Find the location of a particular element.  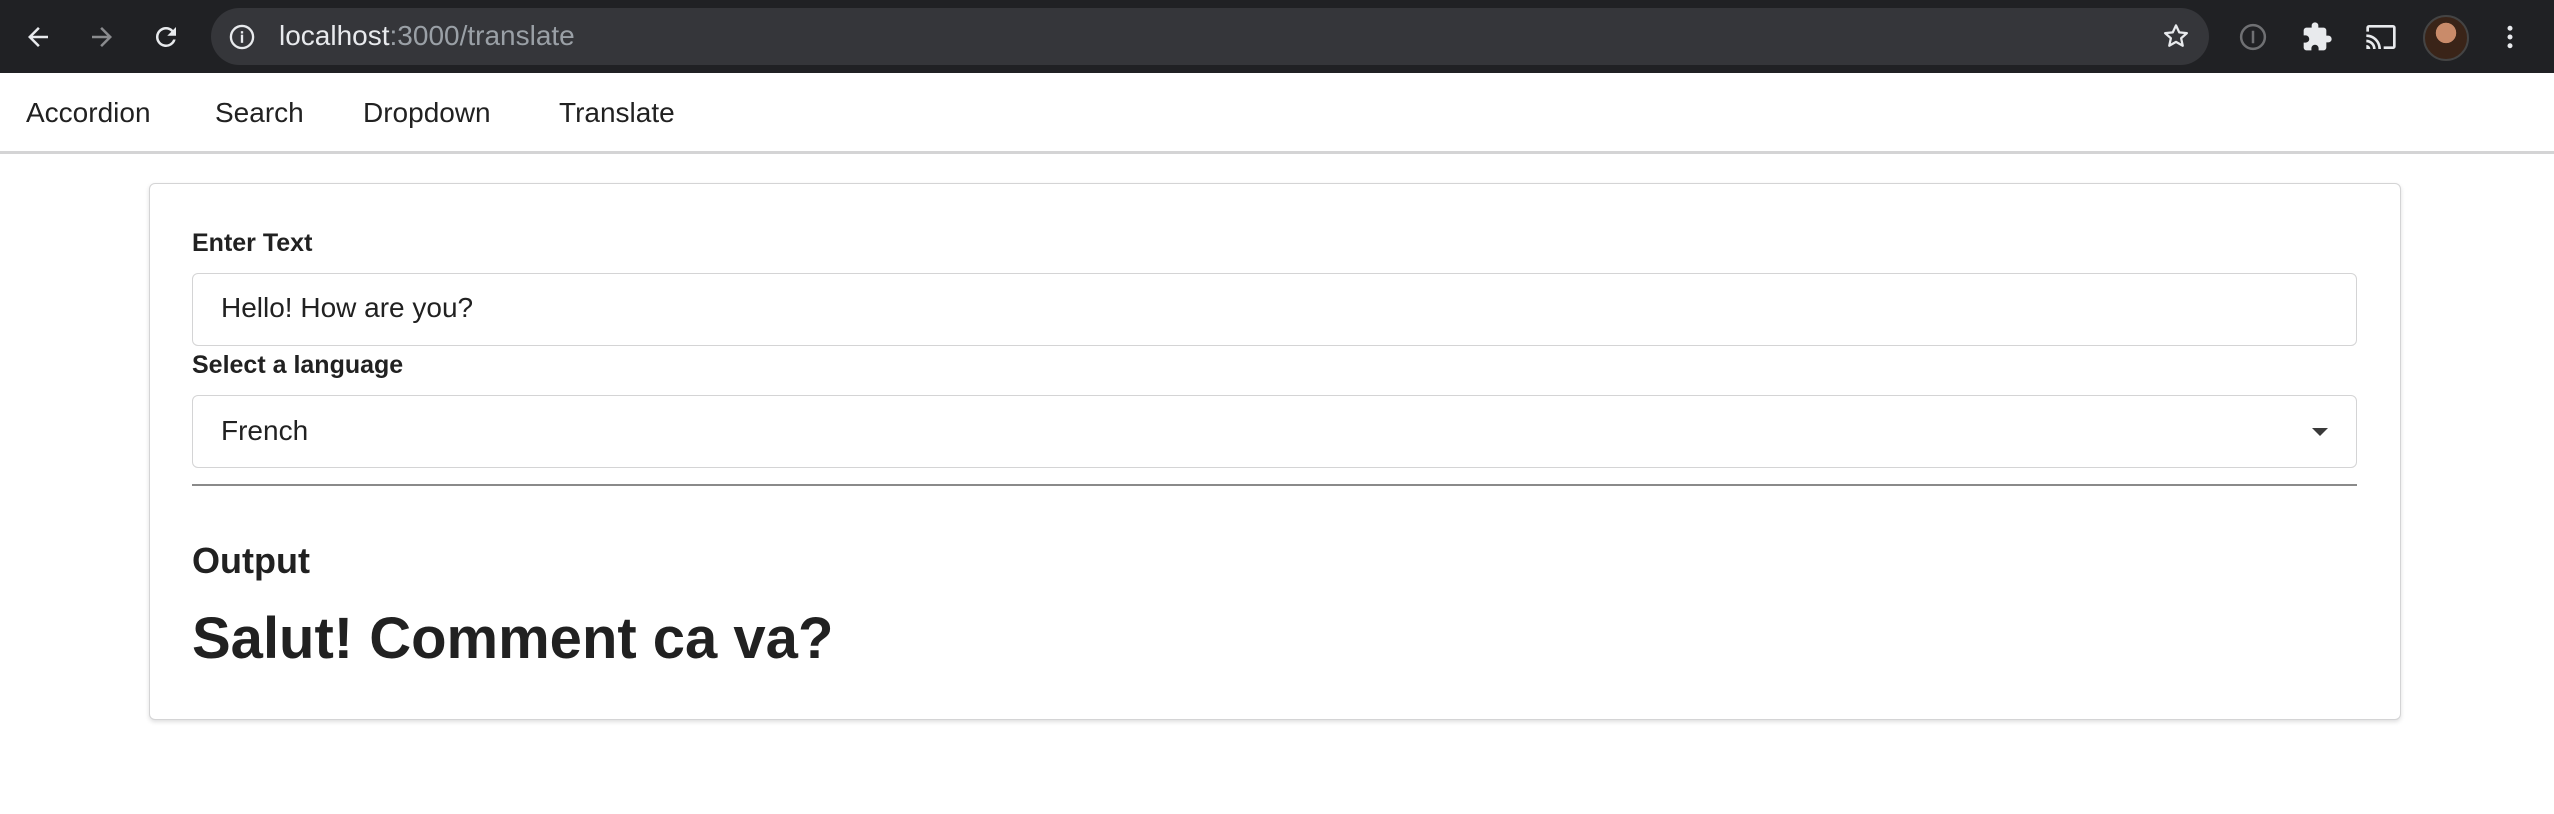

text-input-field is located at coordinates (1274, 309).